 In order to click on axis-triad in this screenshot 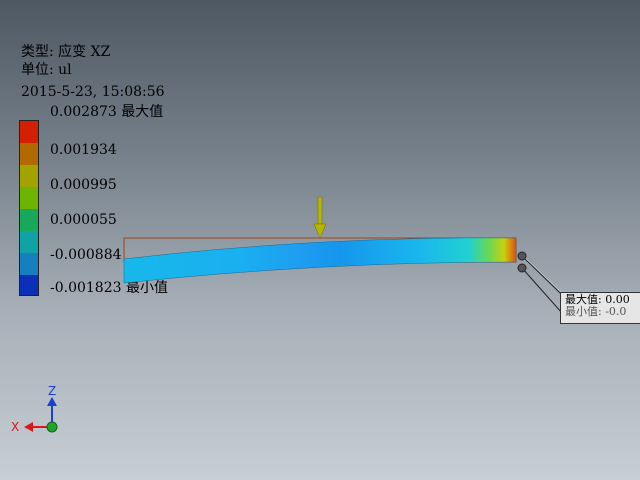, I will do `click(41, 415)`.